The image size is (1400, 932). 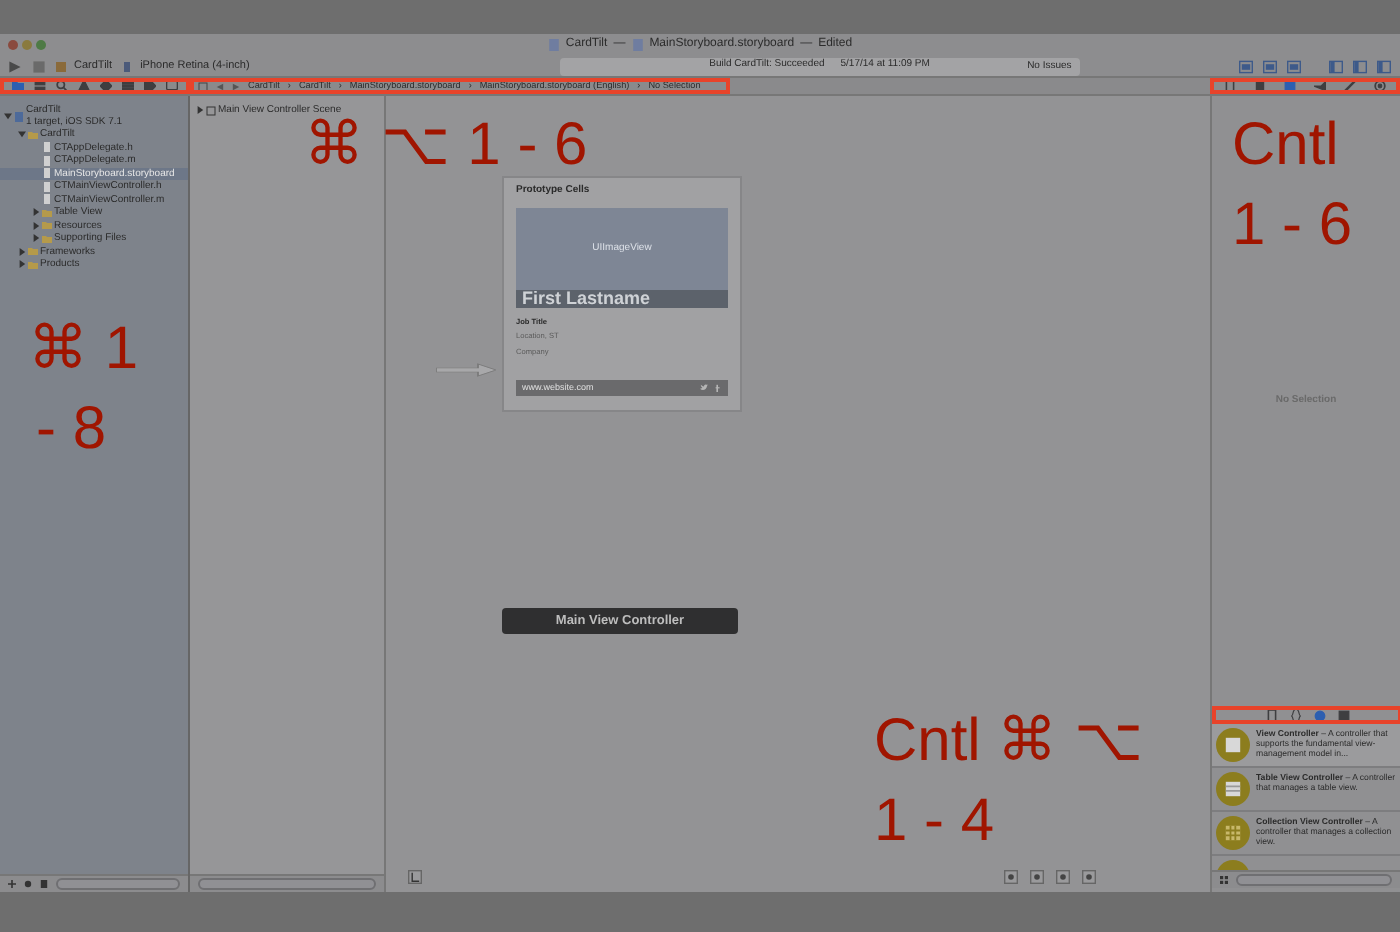 I want to click on speech-bubble-icon, so click(x=172, y=86).